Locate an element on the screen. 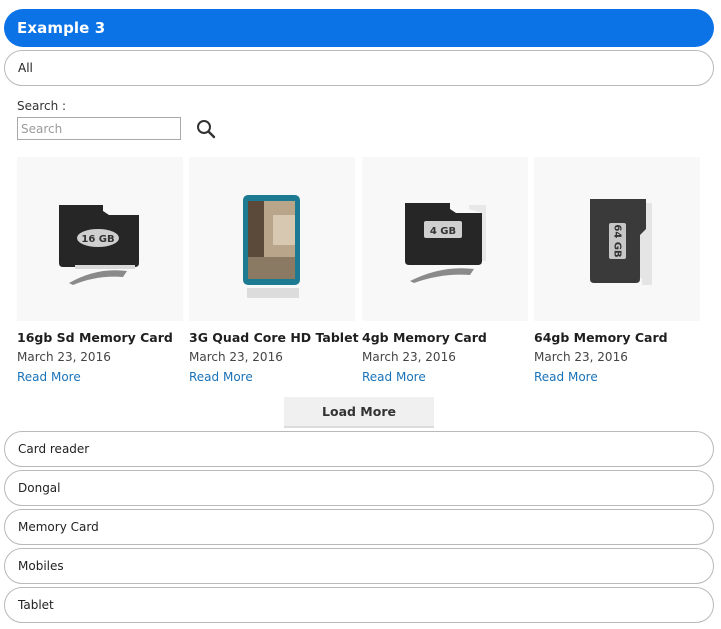 The image size is (721, 629). header-title: Example 3 is located at coordinates (61, 28).